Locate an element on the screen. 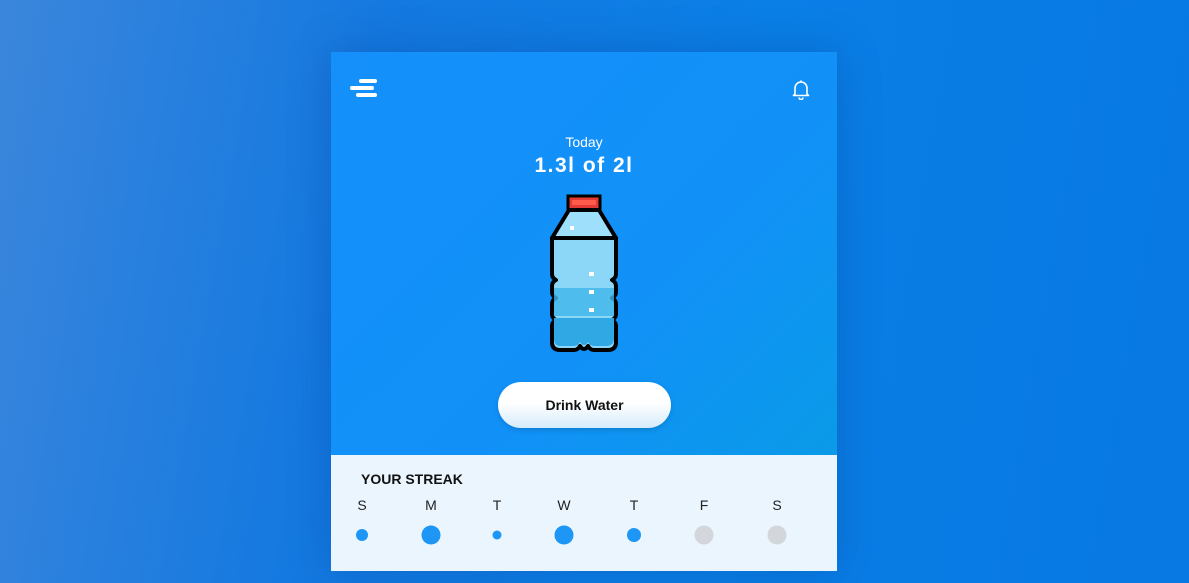 This screenshot has height=583, width=1189. streak-title: YOUR STREAK is located at coordinates (412, 479).